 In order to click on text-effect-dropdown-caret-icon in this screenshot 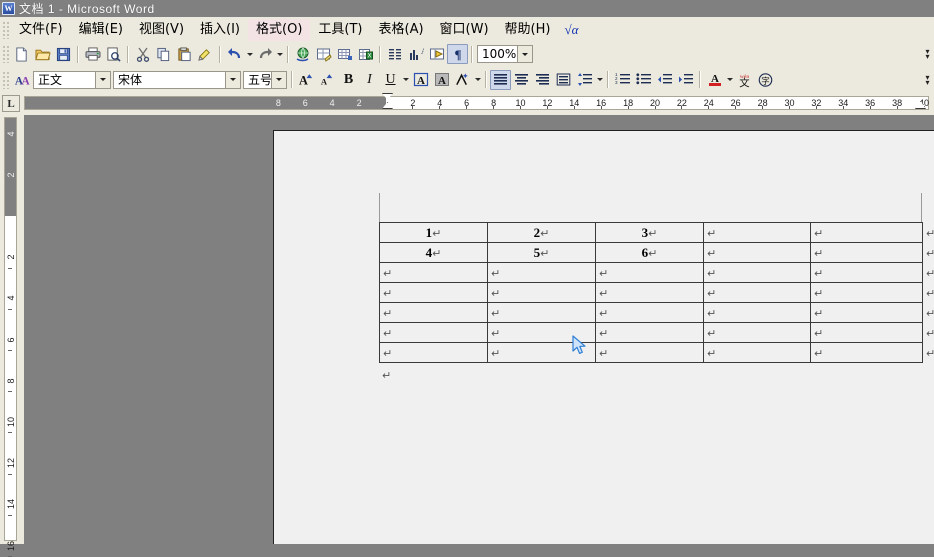, I will do `click(477, 80)`.